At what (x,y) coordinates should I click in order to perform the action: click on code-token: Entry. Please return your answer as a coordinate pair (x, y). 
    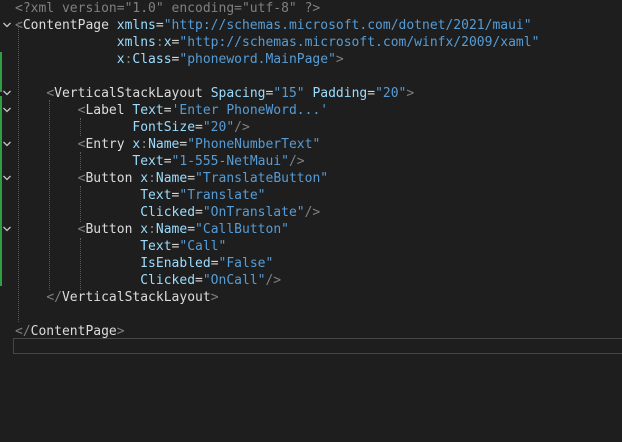
    Looking at the image, I should click on (105, 144).